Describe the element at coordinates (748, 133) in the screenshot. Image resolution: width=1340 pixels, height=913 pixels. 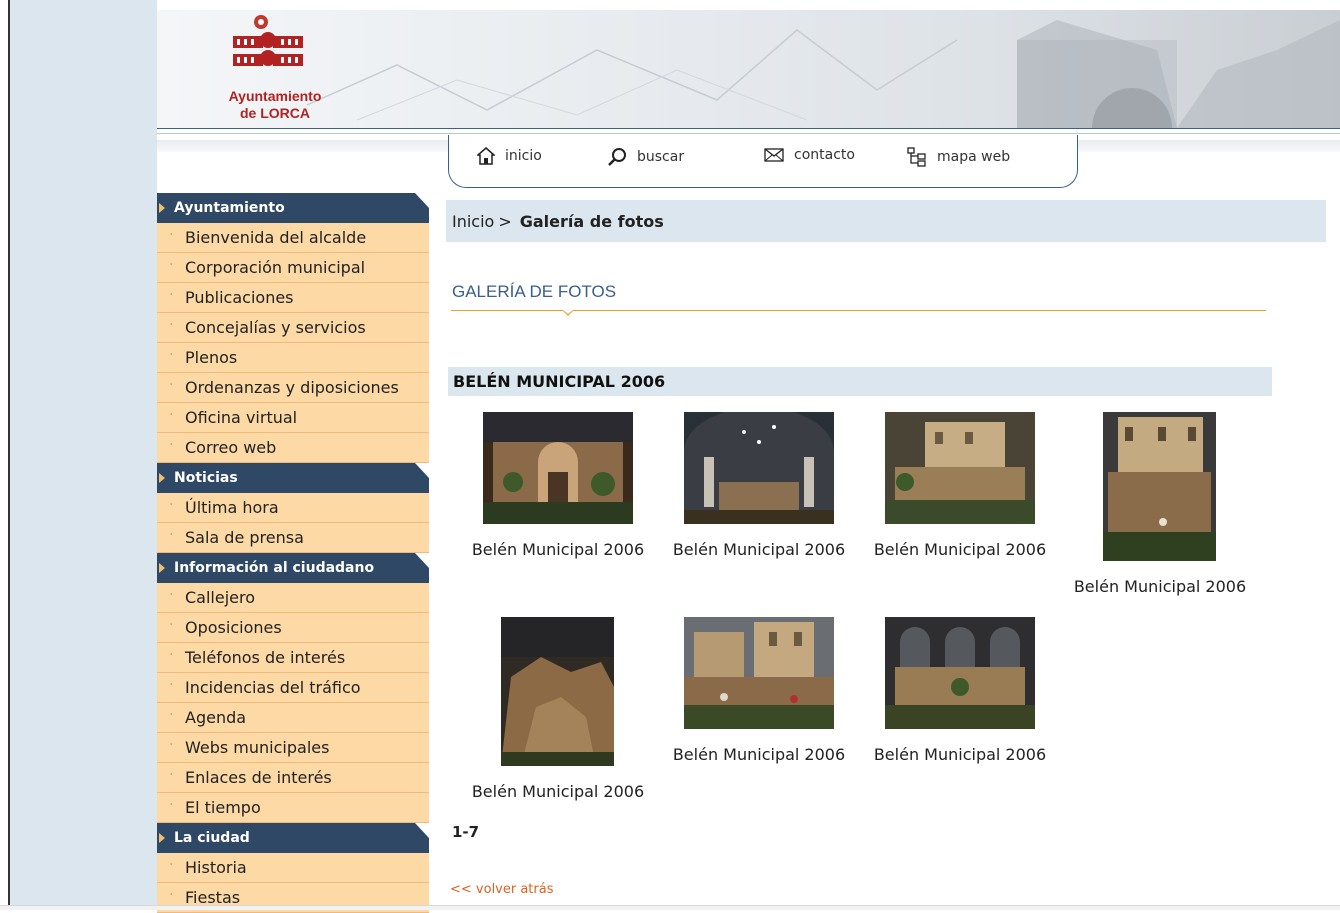
I see `header-rule-thin` at that location.